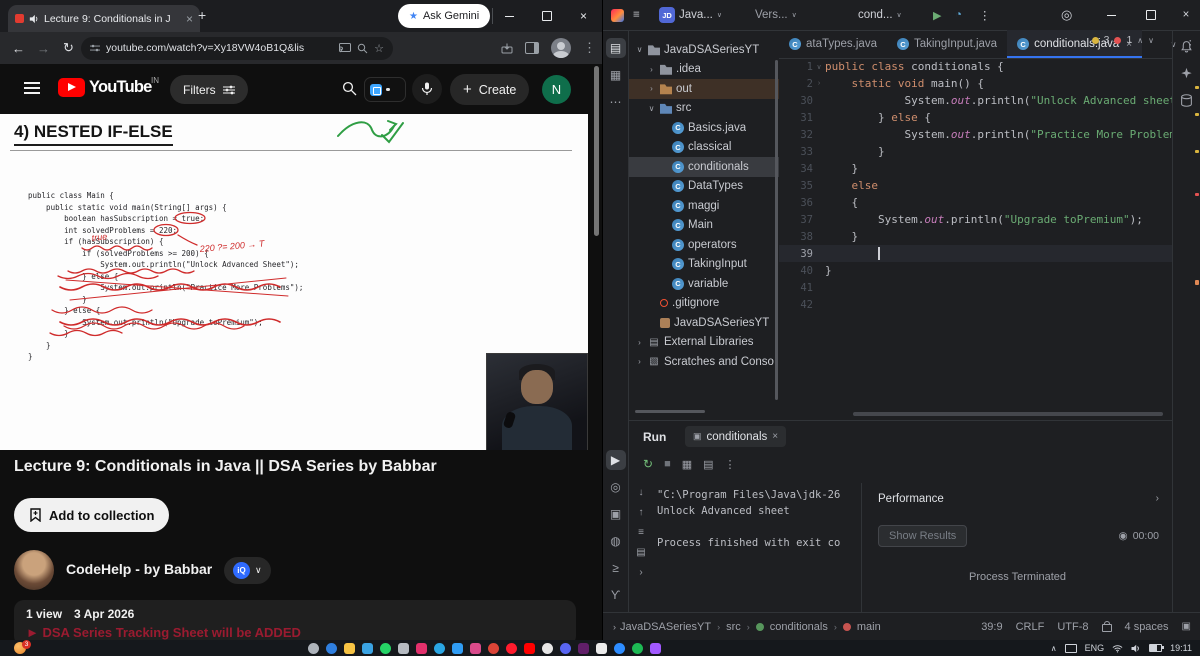  Describe the element at coordinates (1151, 40) in the screenshot. I see `next-issue-icon: ∨` at that location.